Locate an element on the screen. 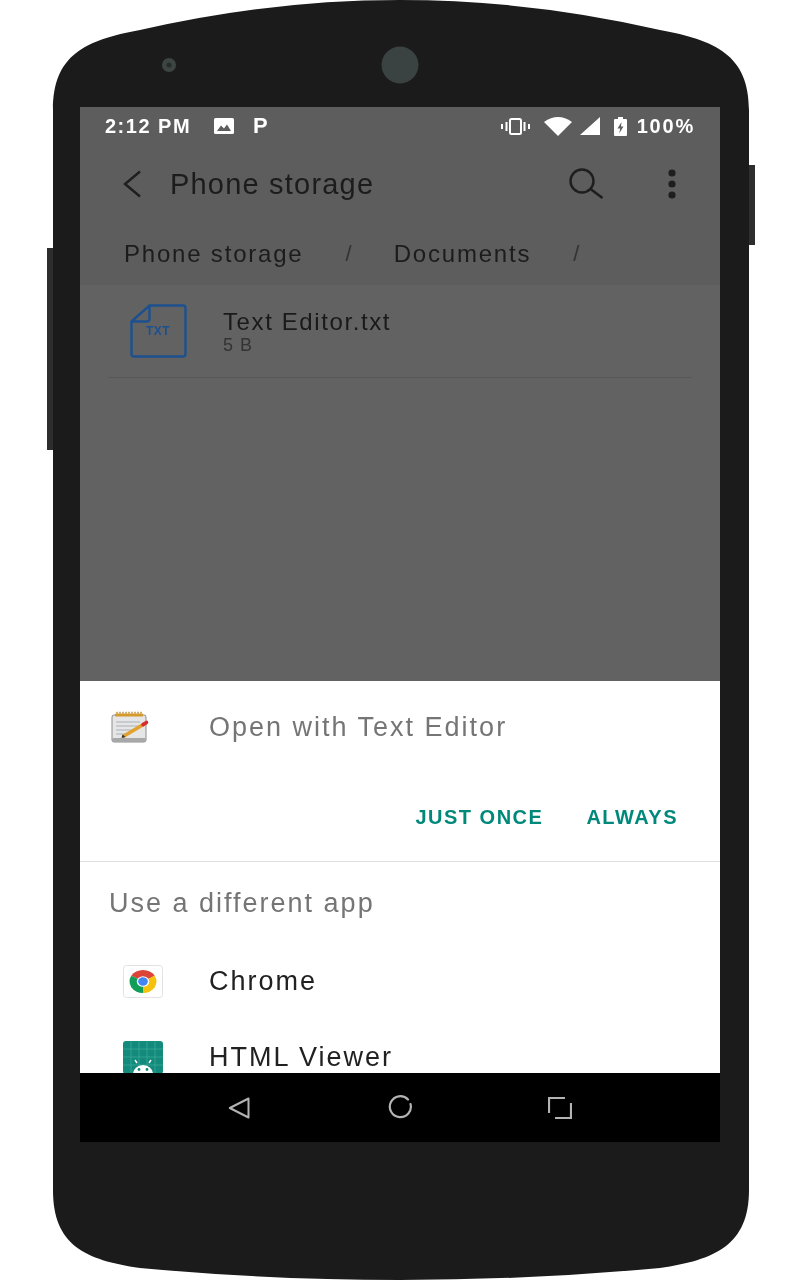  back-icon is located at coordinates (239, 1107).